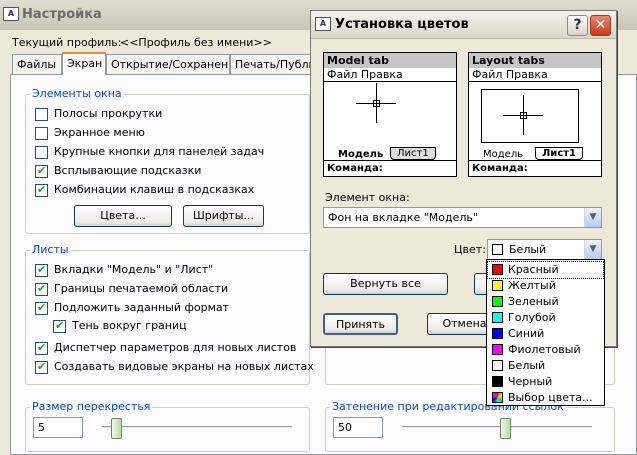 The width and height of the screenshot is (637, 455). I want to click on color-option-label: Желтый, so click(532, 285).